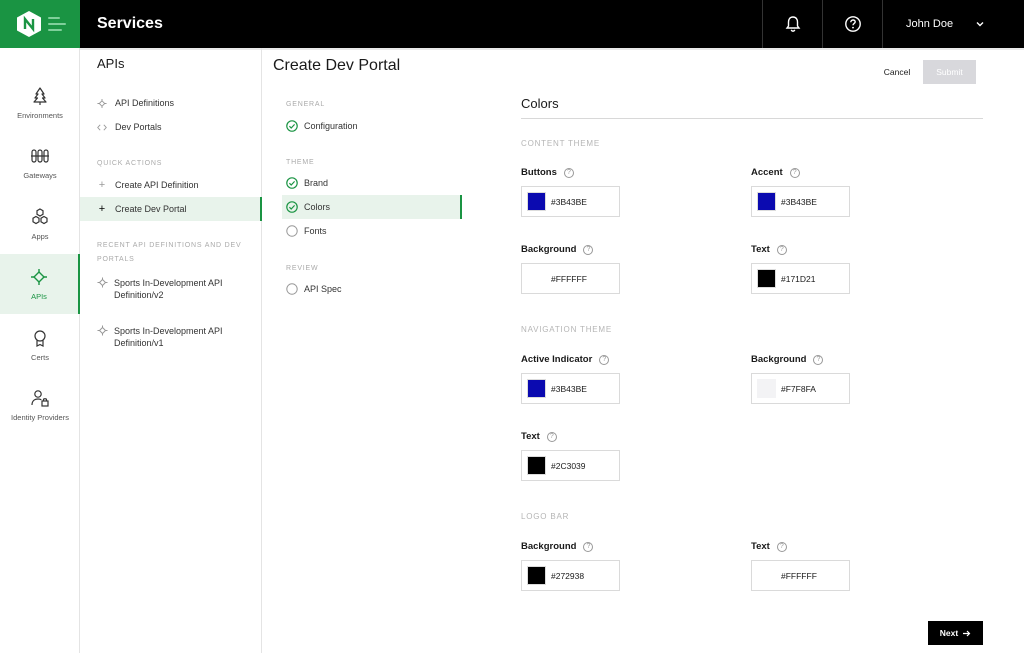 This screenshot has height=653, width=1024. I want to click on step-brand: Brand, so click(372, 183).